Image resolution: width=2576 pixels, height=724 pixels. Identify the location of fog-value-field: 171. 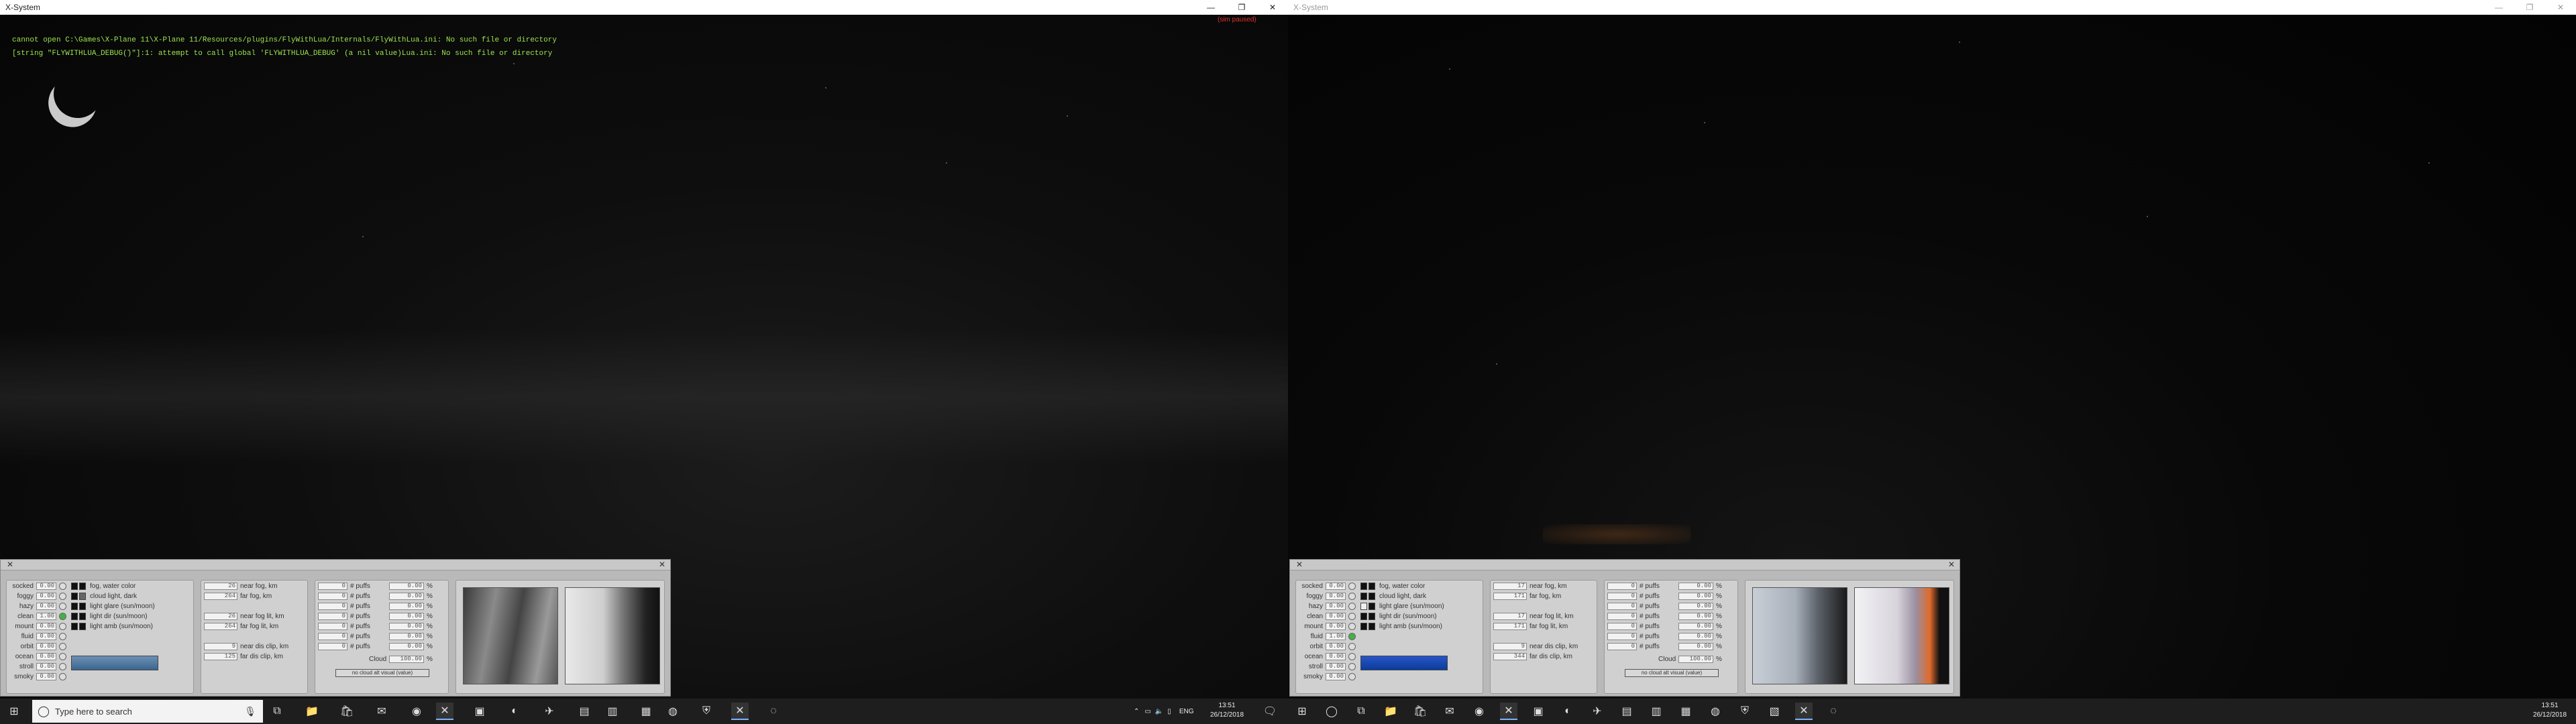
(1510, 626).